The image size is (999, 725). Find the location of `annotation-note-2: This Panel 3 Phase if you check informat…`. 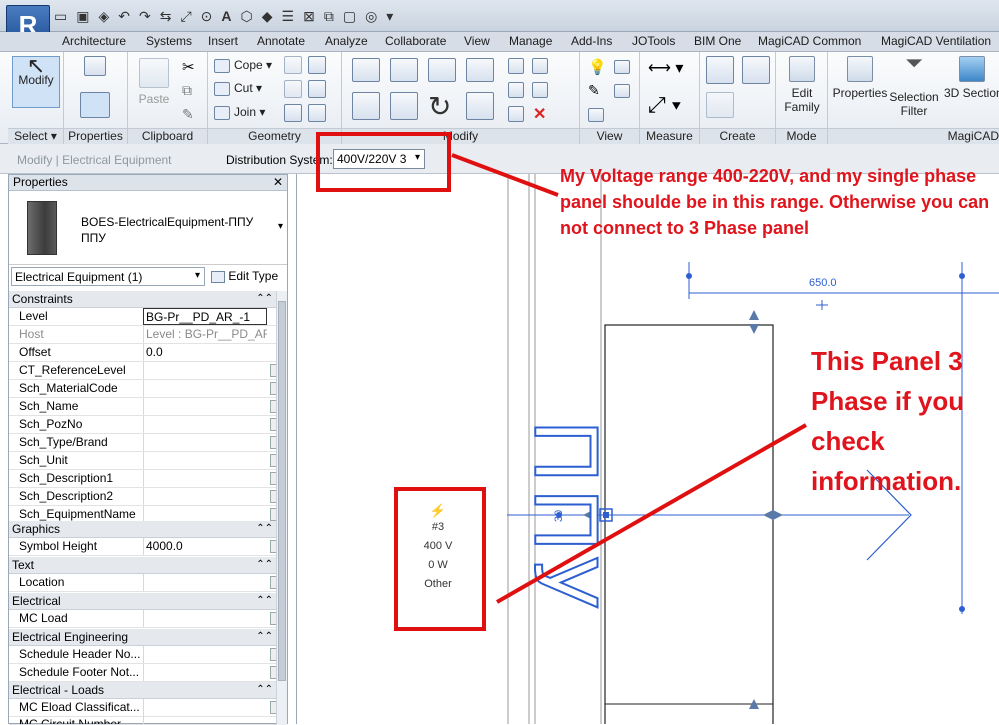

annotation-note-2: This Panel 3 Phase if you check informat… is located at coordinates (888, 421).